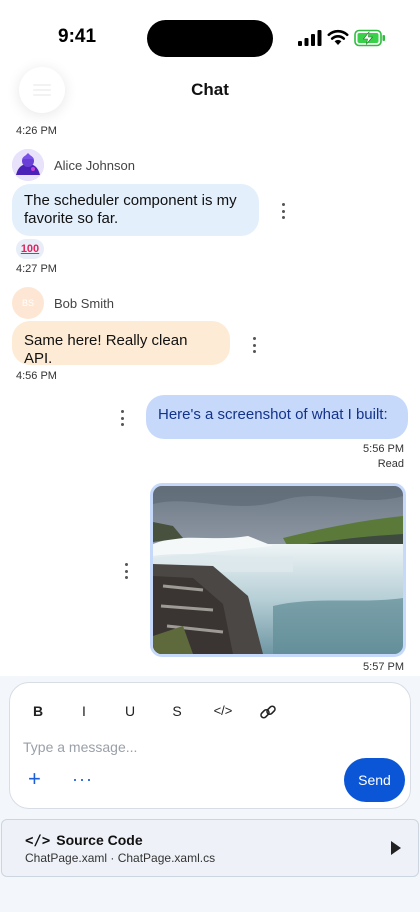 The width and height of the screenshot is (420, 912). I want to click on link-icon, so click(268, 712).